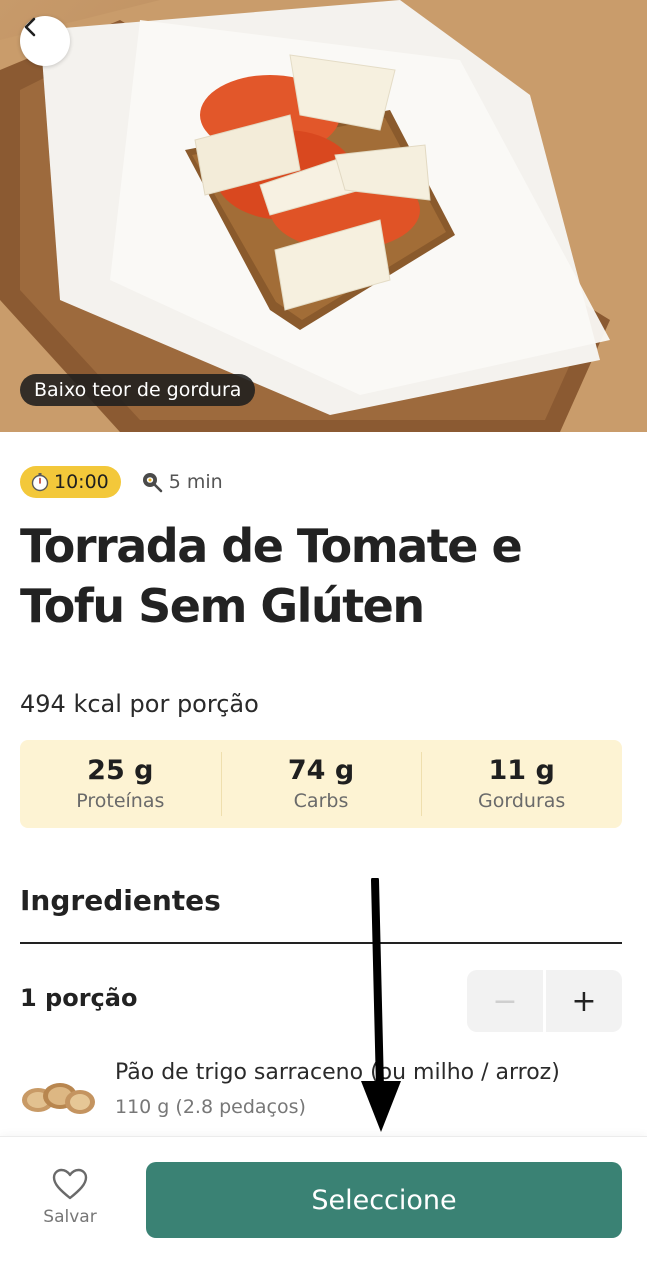 This screenshot has height=1280, width=647. I want to click on bottom-action-bar: Salvar Seleccione, so click(323, 1208).